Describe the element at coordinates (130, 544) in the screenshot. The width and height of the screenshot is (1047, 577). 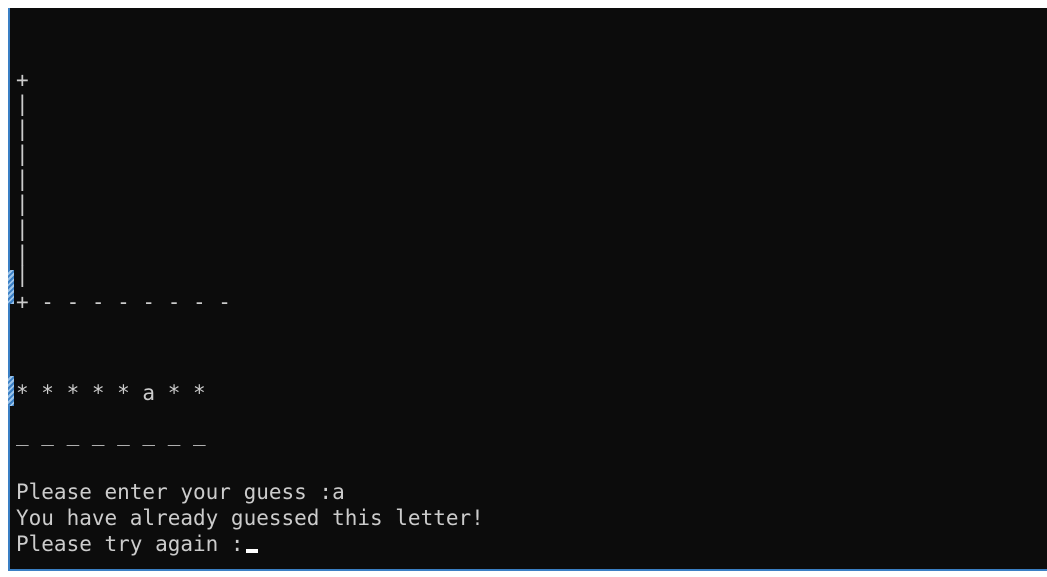
I see `retry-prompt-text: Please try again :` at that location.